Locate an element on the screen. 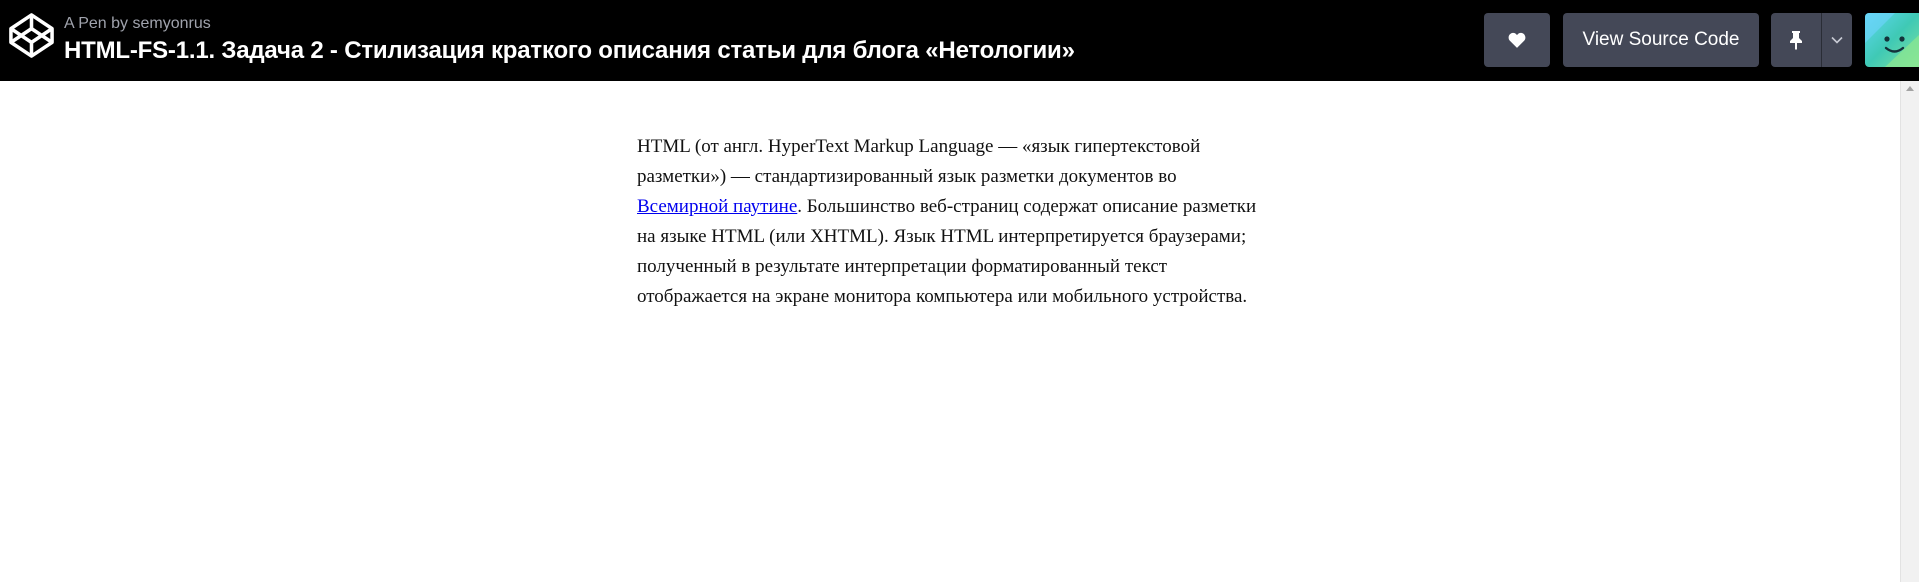 The height and width of the screenshot is (582, 1919). scroll-up-arrow-icon is located at coordinates (1910, 88).